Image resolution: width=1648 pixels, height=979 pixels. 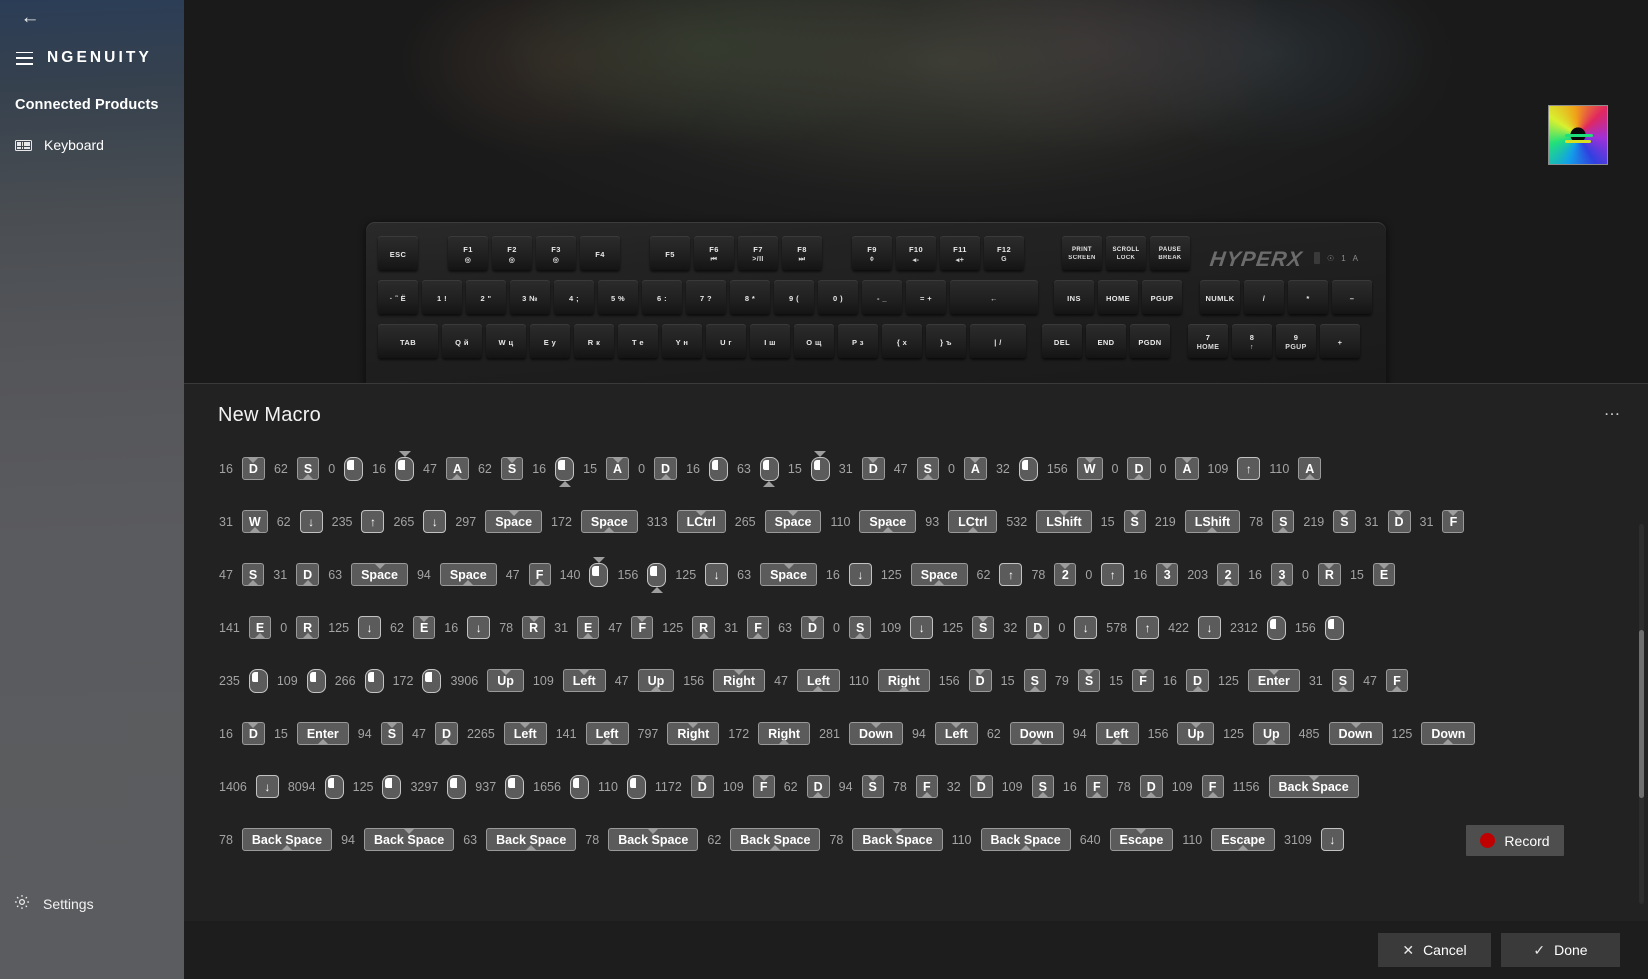 I want to click on macro-delay: 313, so click(x=657, y=522).